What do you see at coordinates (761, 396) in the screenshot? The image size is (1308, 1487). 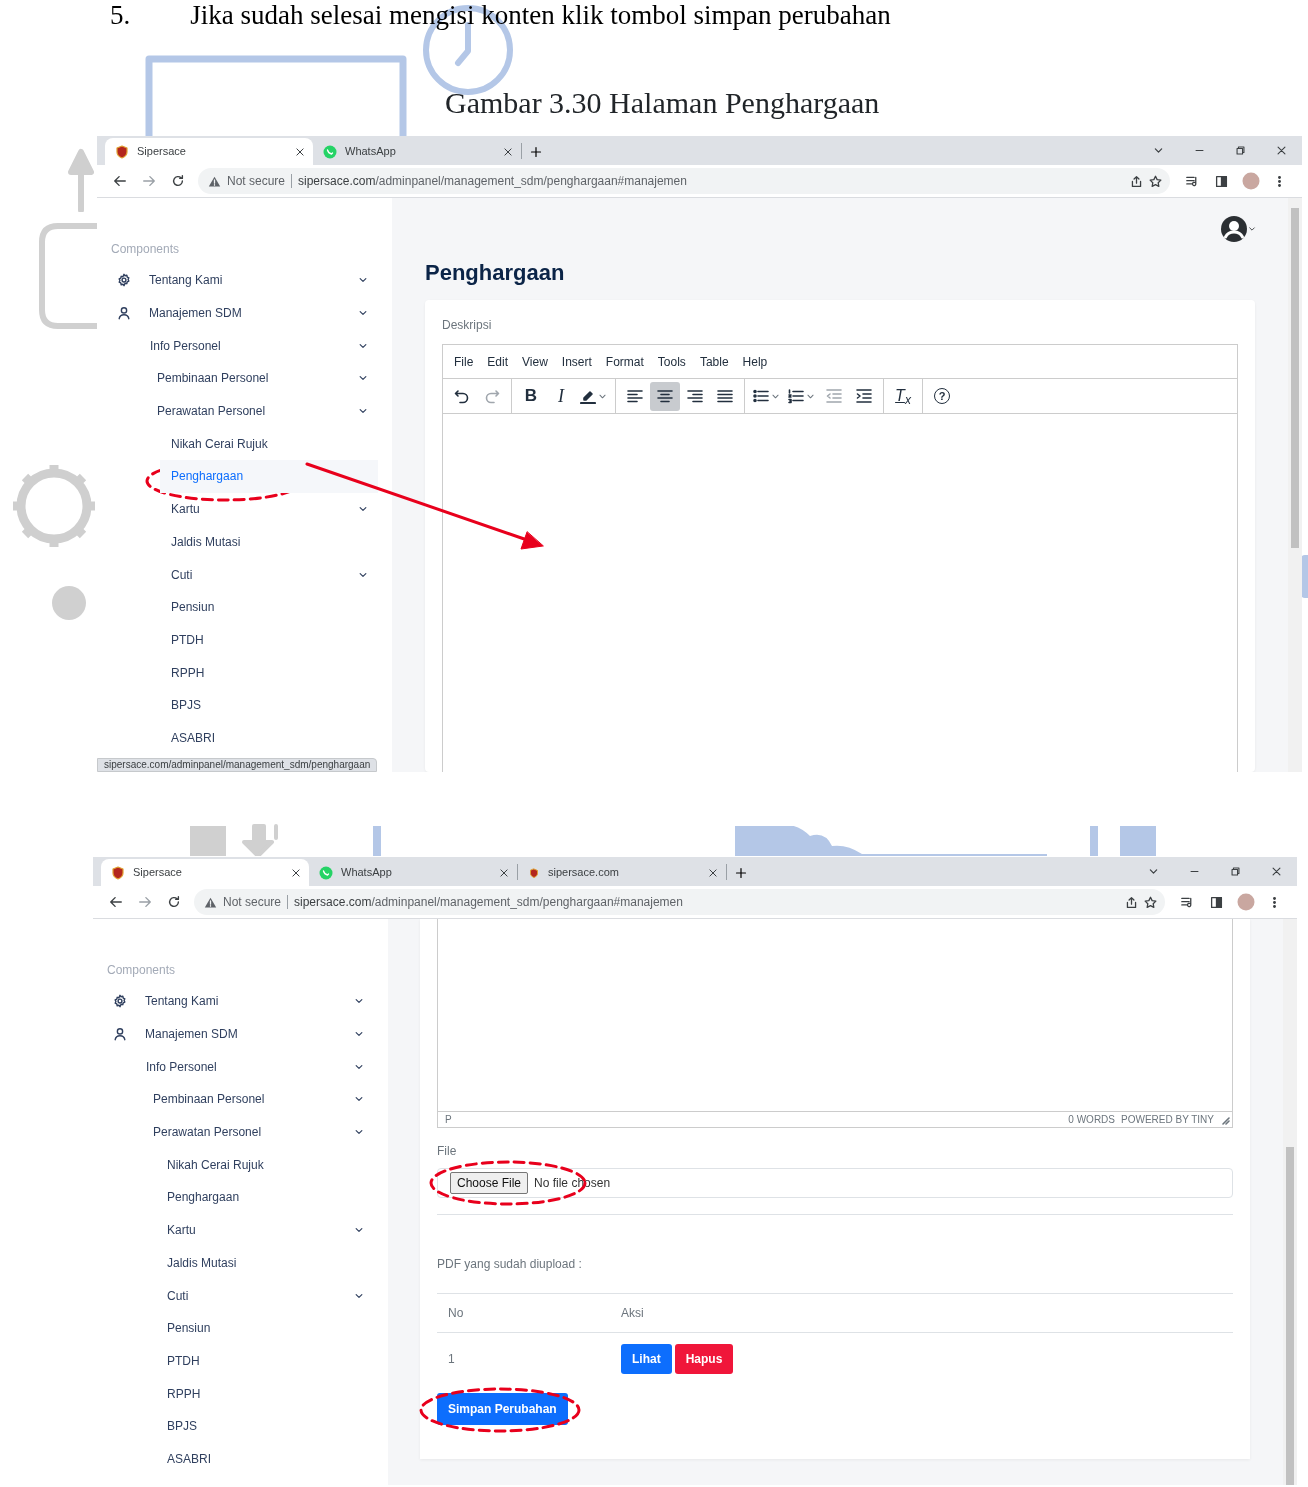 I see `bullets-icon` at bounding box center [761, 396].